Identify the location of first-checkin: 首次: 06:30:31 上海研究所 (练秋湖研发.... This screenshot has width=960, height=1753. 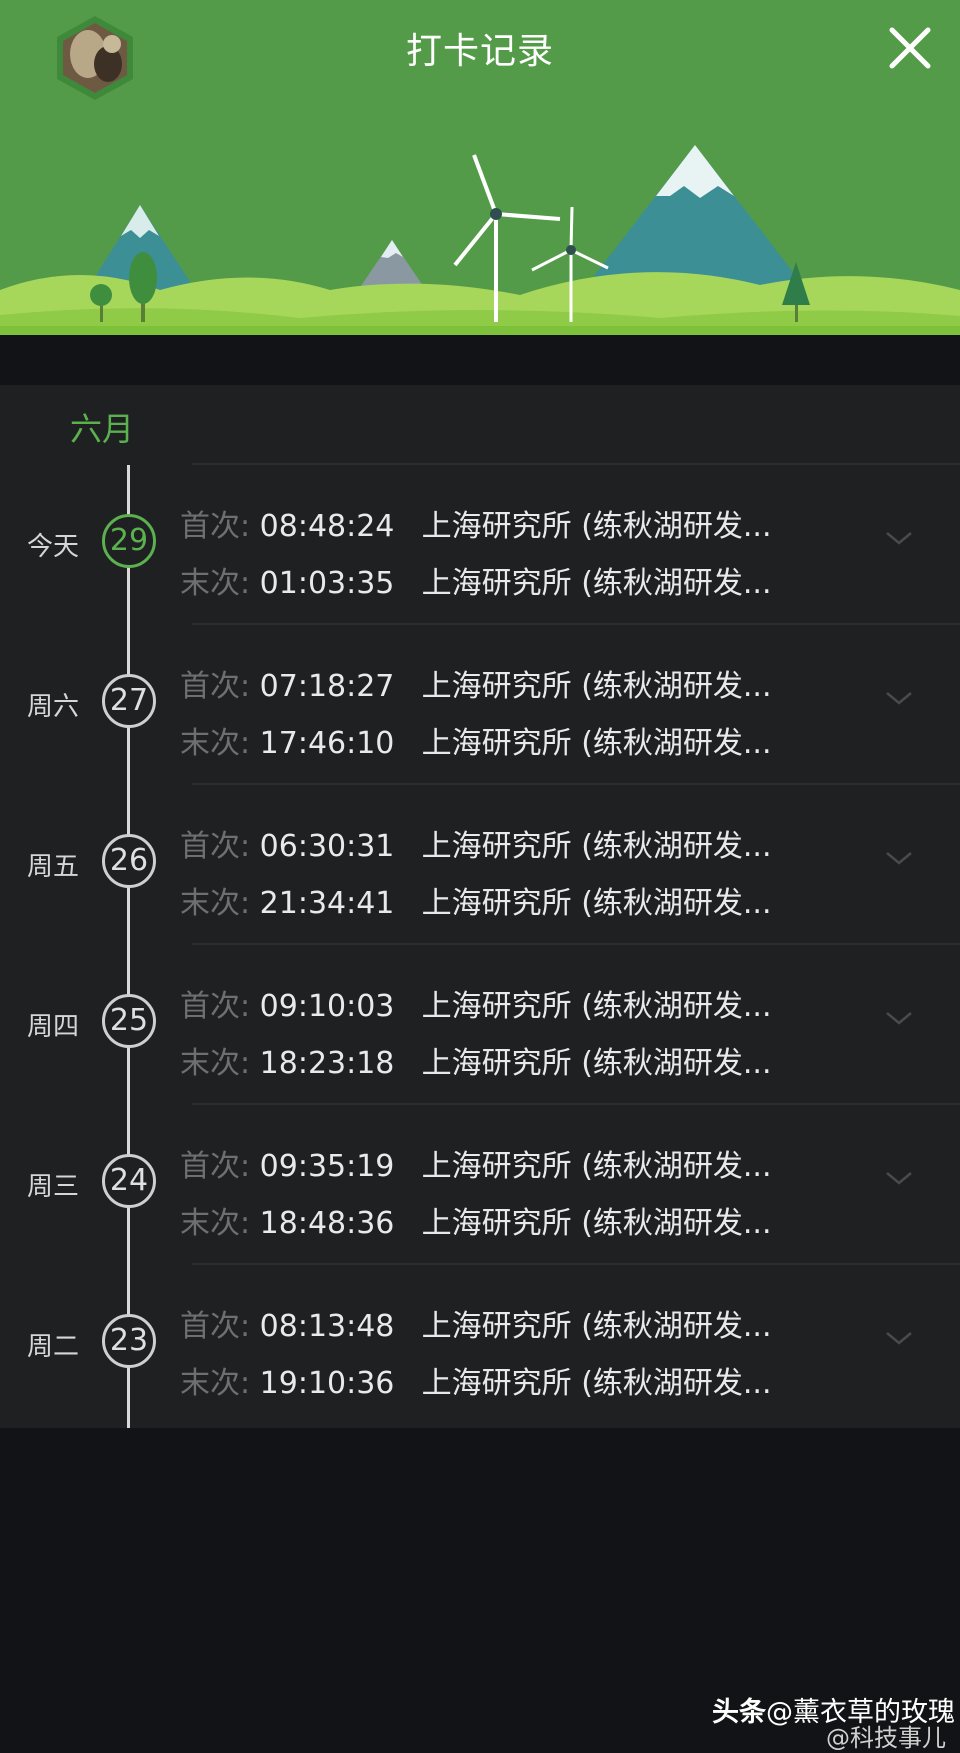
(476, 843).